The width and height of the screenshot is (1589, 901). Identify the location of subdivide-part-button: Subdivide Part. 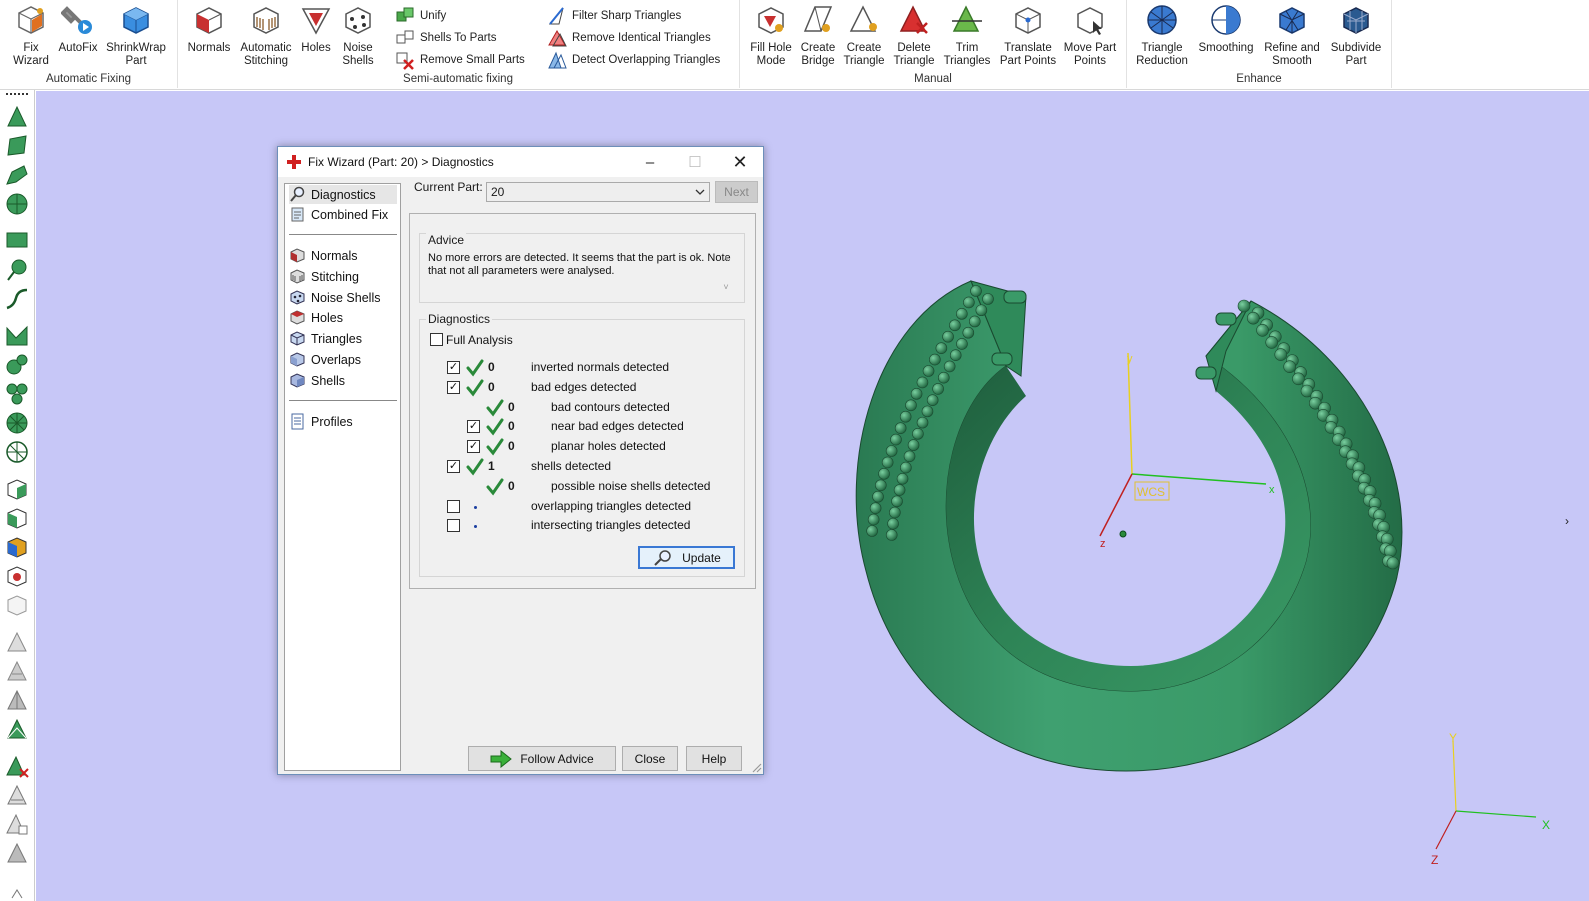
(1356, 35).